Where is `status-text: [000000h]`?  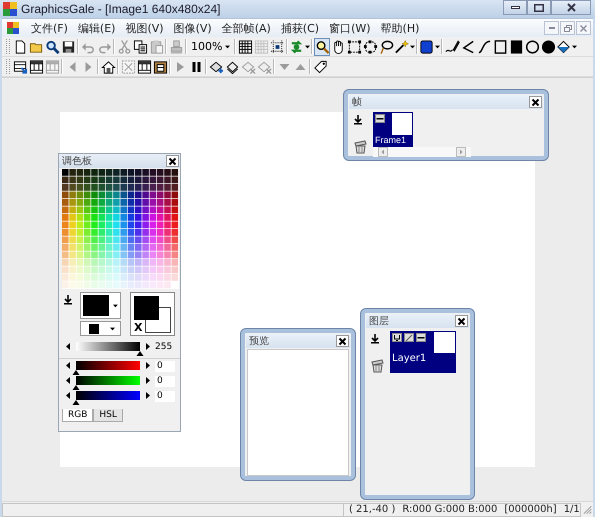 status-text: [000000h] is located at coordinates (530, 509).